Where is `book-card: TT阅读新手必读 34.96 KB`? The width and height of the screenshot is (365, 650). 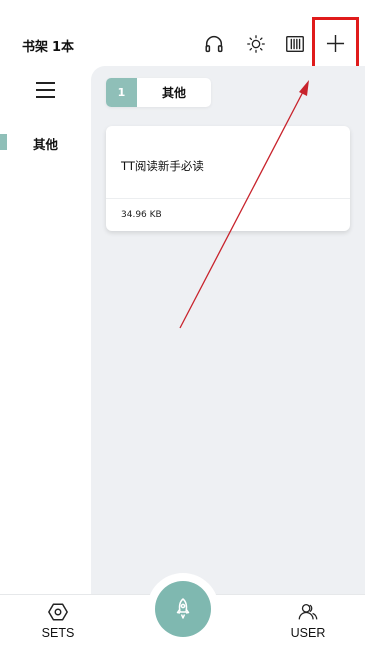 book-card: TT阅读新手必读 34.96 KB is located at coordinates (228, 178).